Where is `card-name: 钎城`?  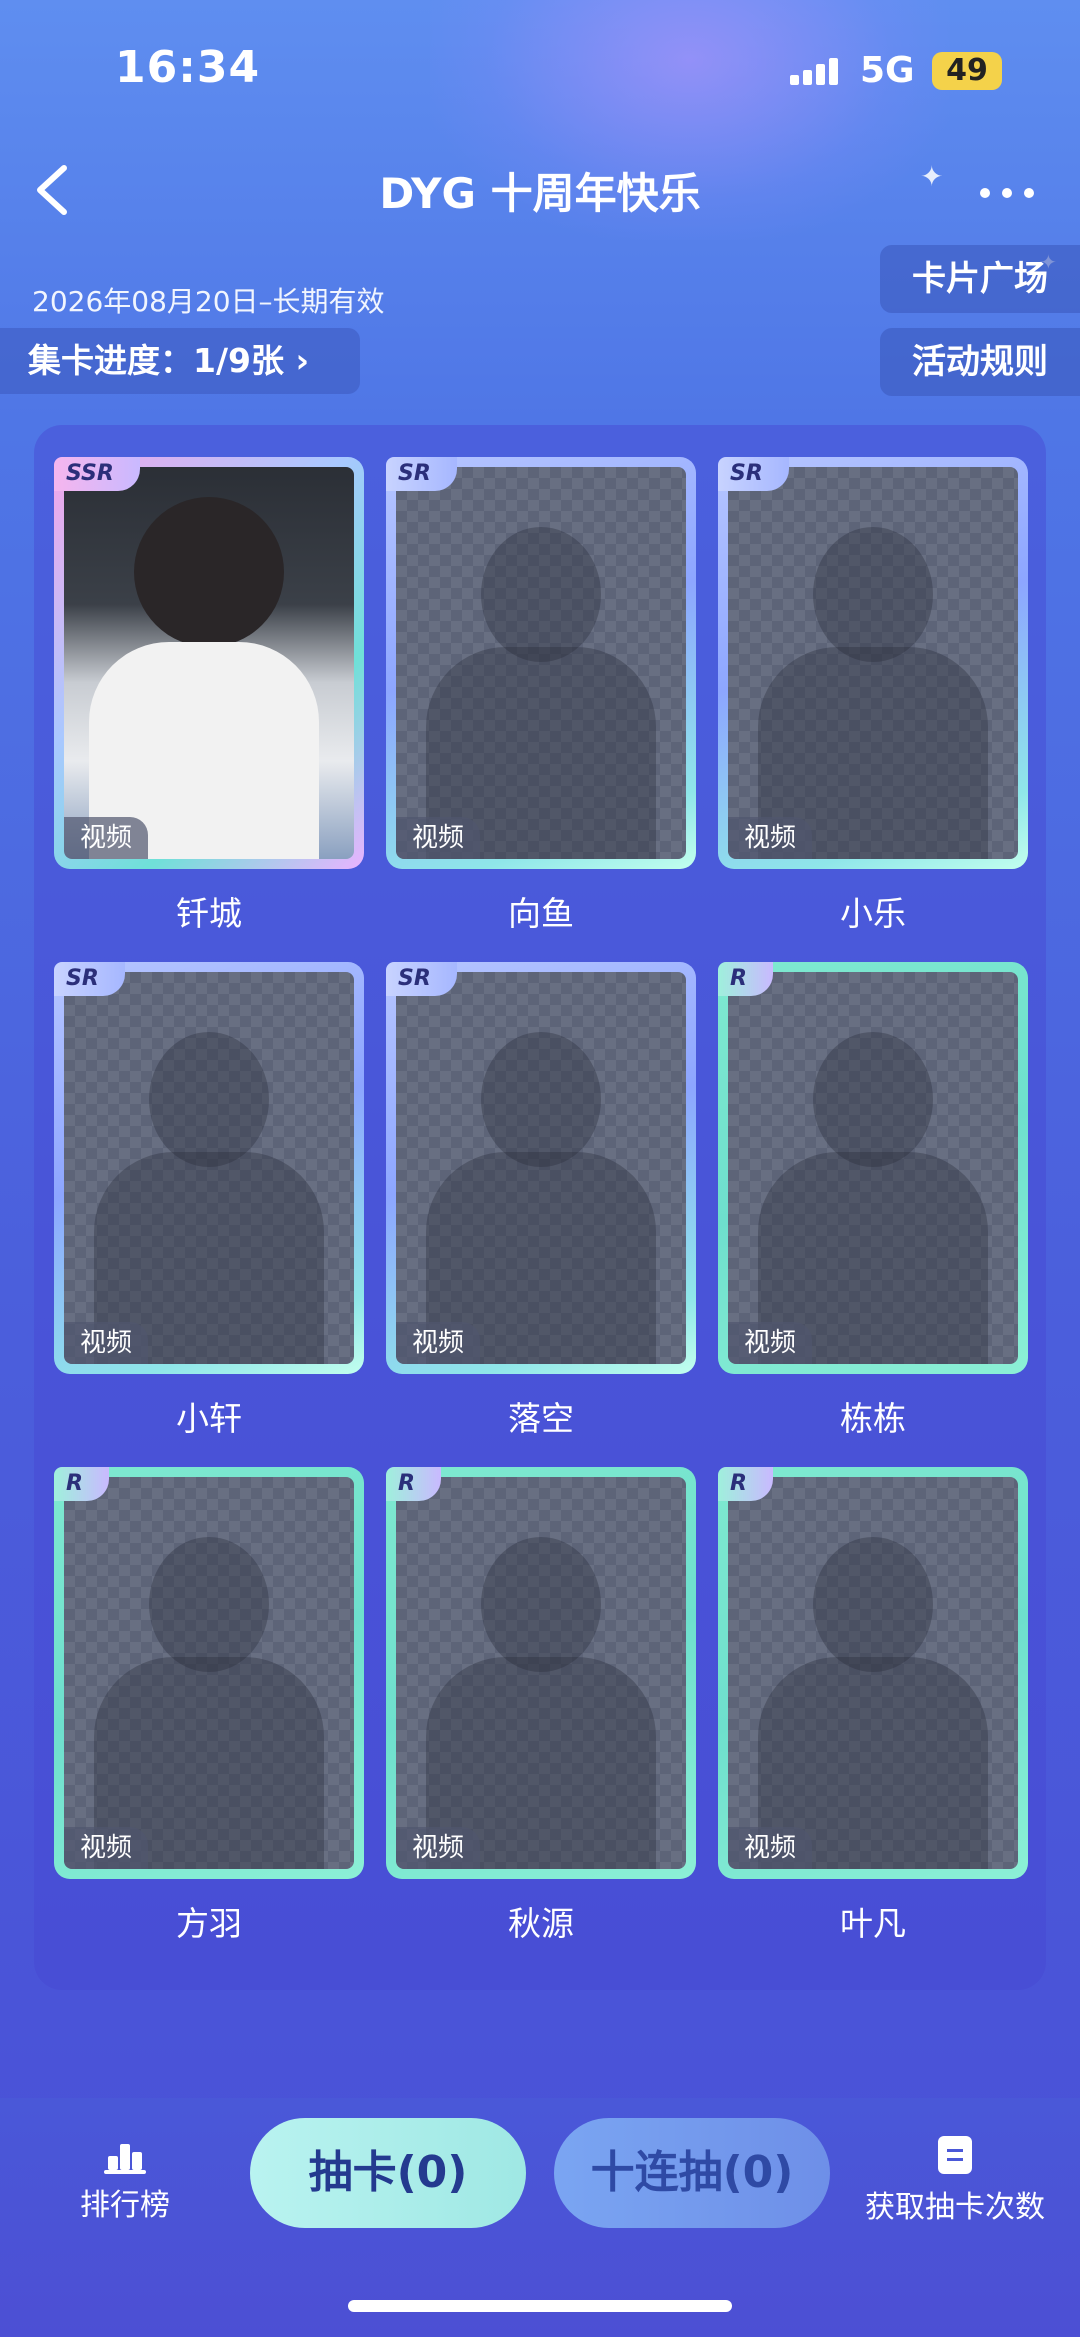 card-name: 钎城 is located at coordinates (209, 913).